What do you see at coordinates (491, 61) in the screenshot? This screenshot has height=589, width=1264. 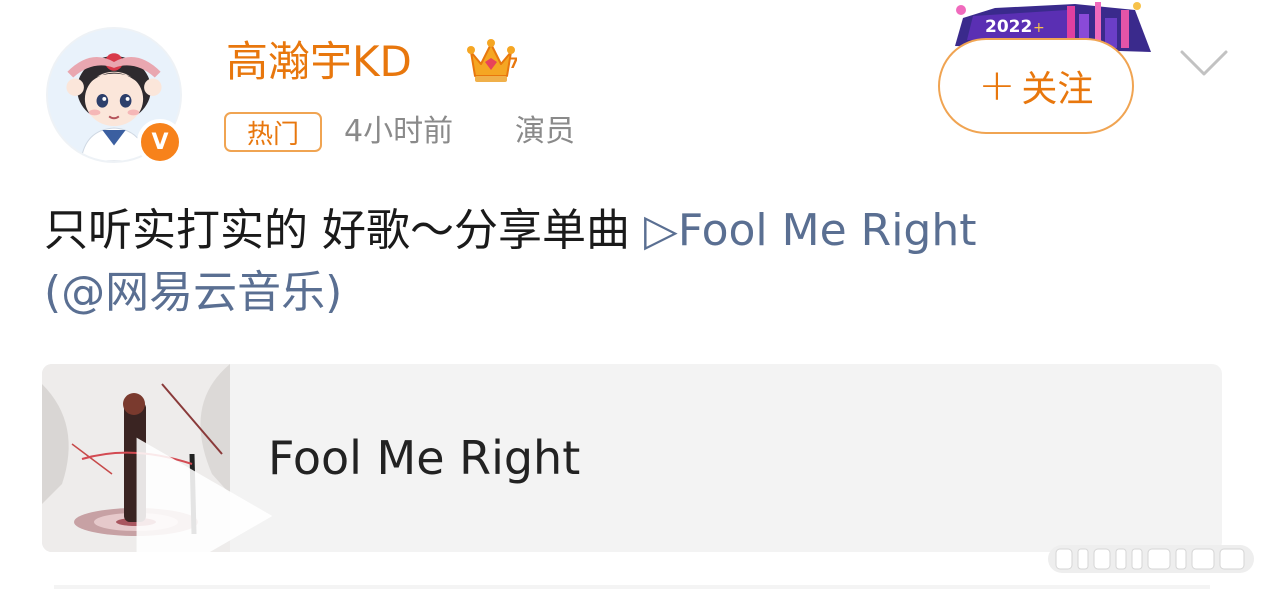 I see `crown-icon: 7` at bounding box center [491, 61].